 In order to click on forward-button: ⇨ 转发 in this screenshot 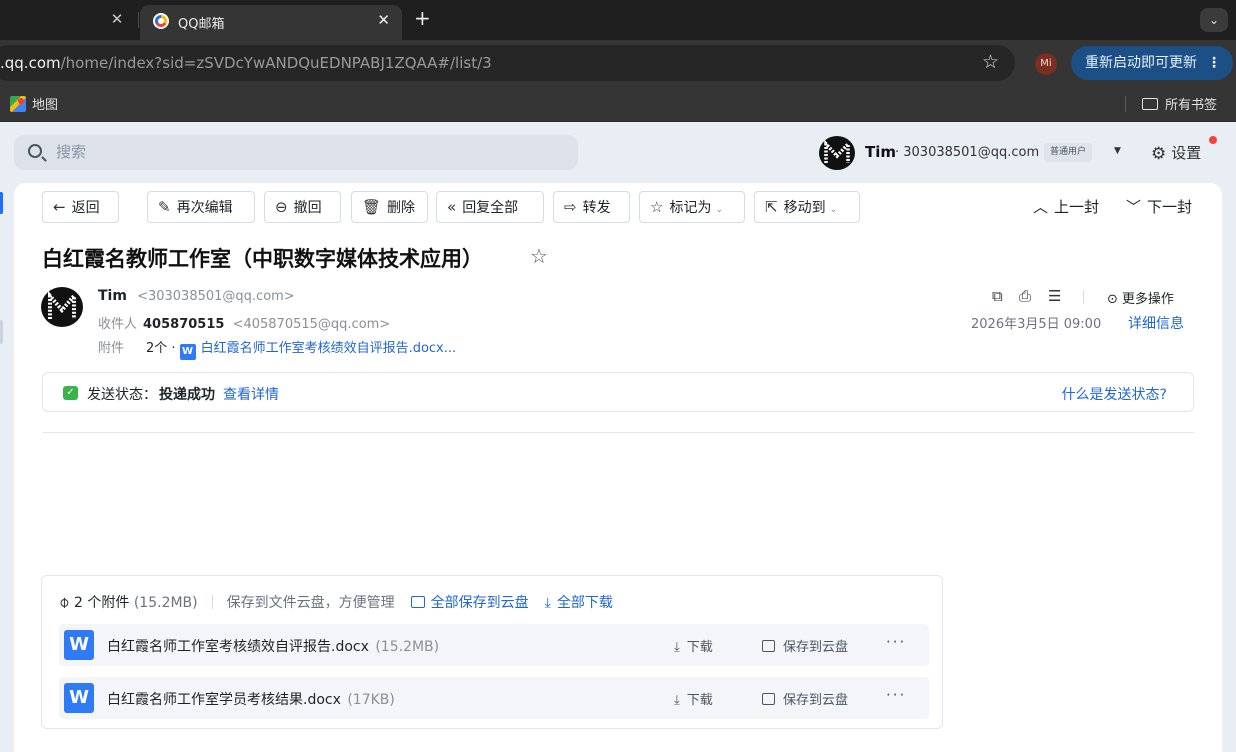, I will do `click(591, 207)`.